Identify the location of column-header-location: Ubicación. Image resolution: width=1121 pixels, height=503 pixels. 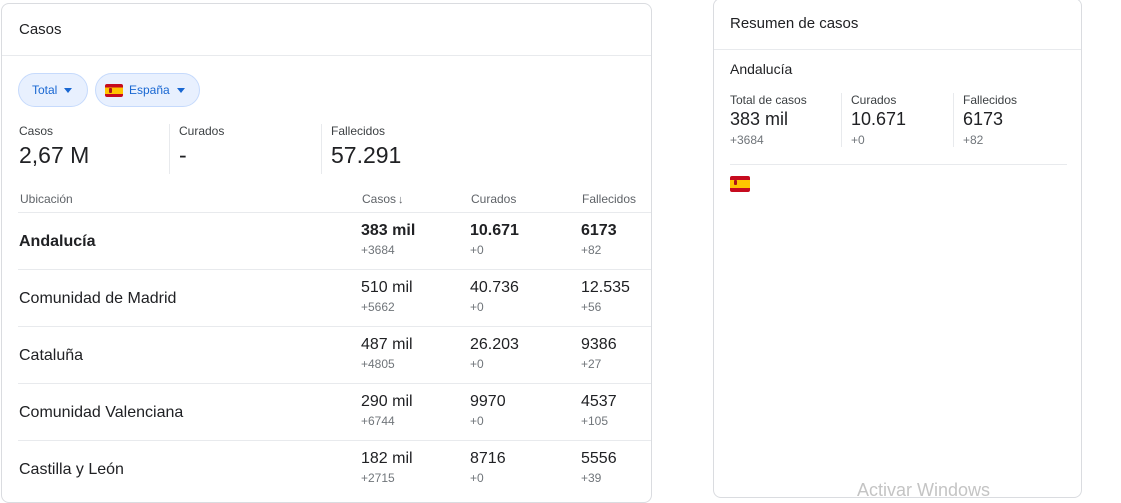
(46, 199).